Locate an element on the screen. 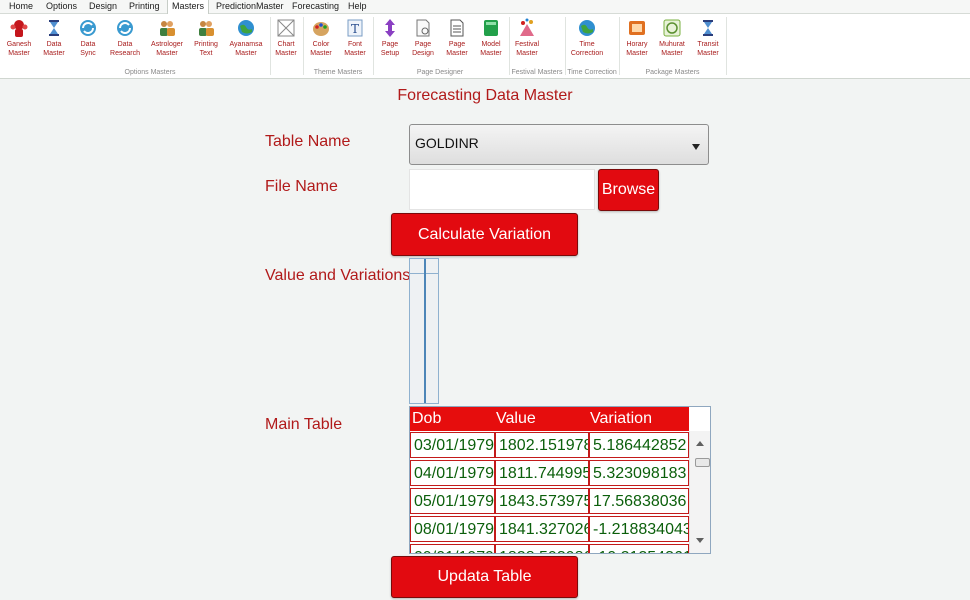 The width and height of the screenshot is (970, 600). cell-dob: 05/01/1979 is located at coordinates (452, 501).